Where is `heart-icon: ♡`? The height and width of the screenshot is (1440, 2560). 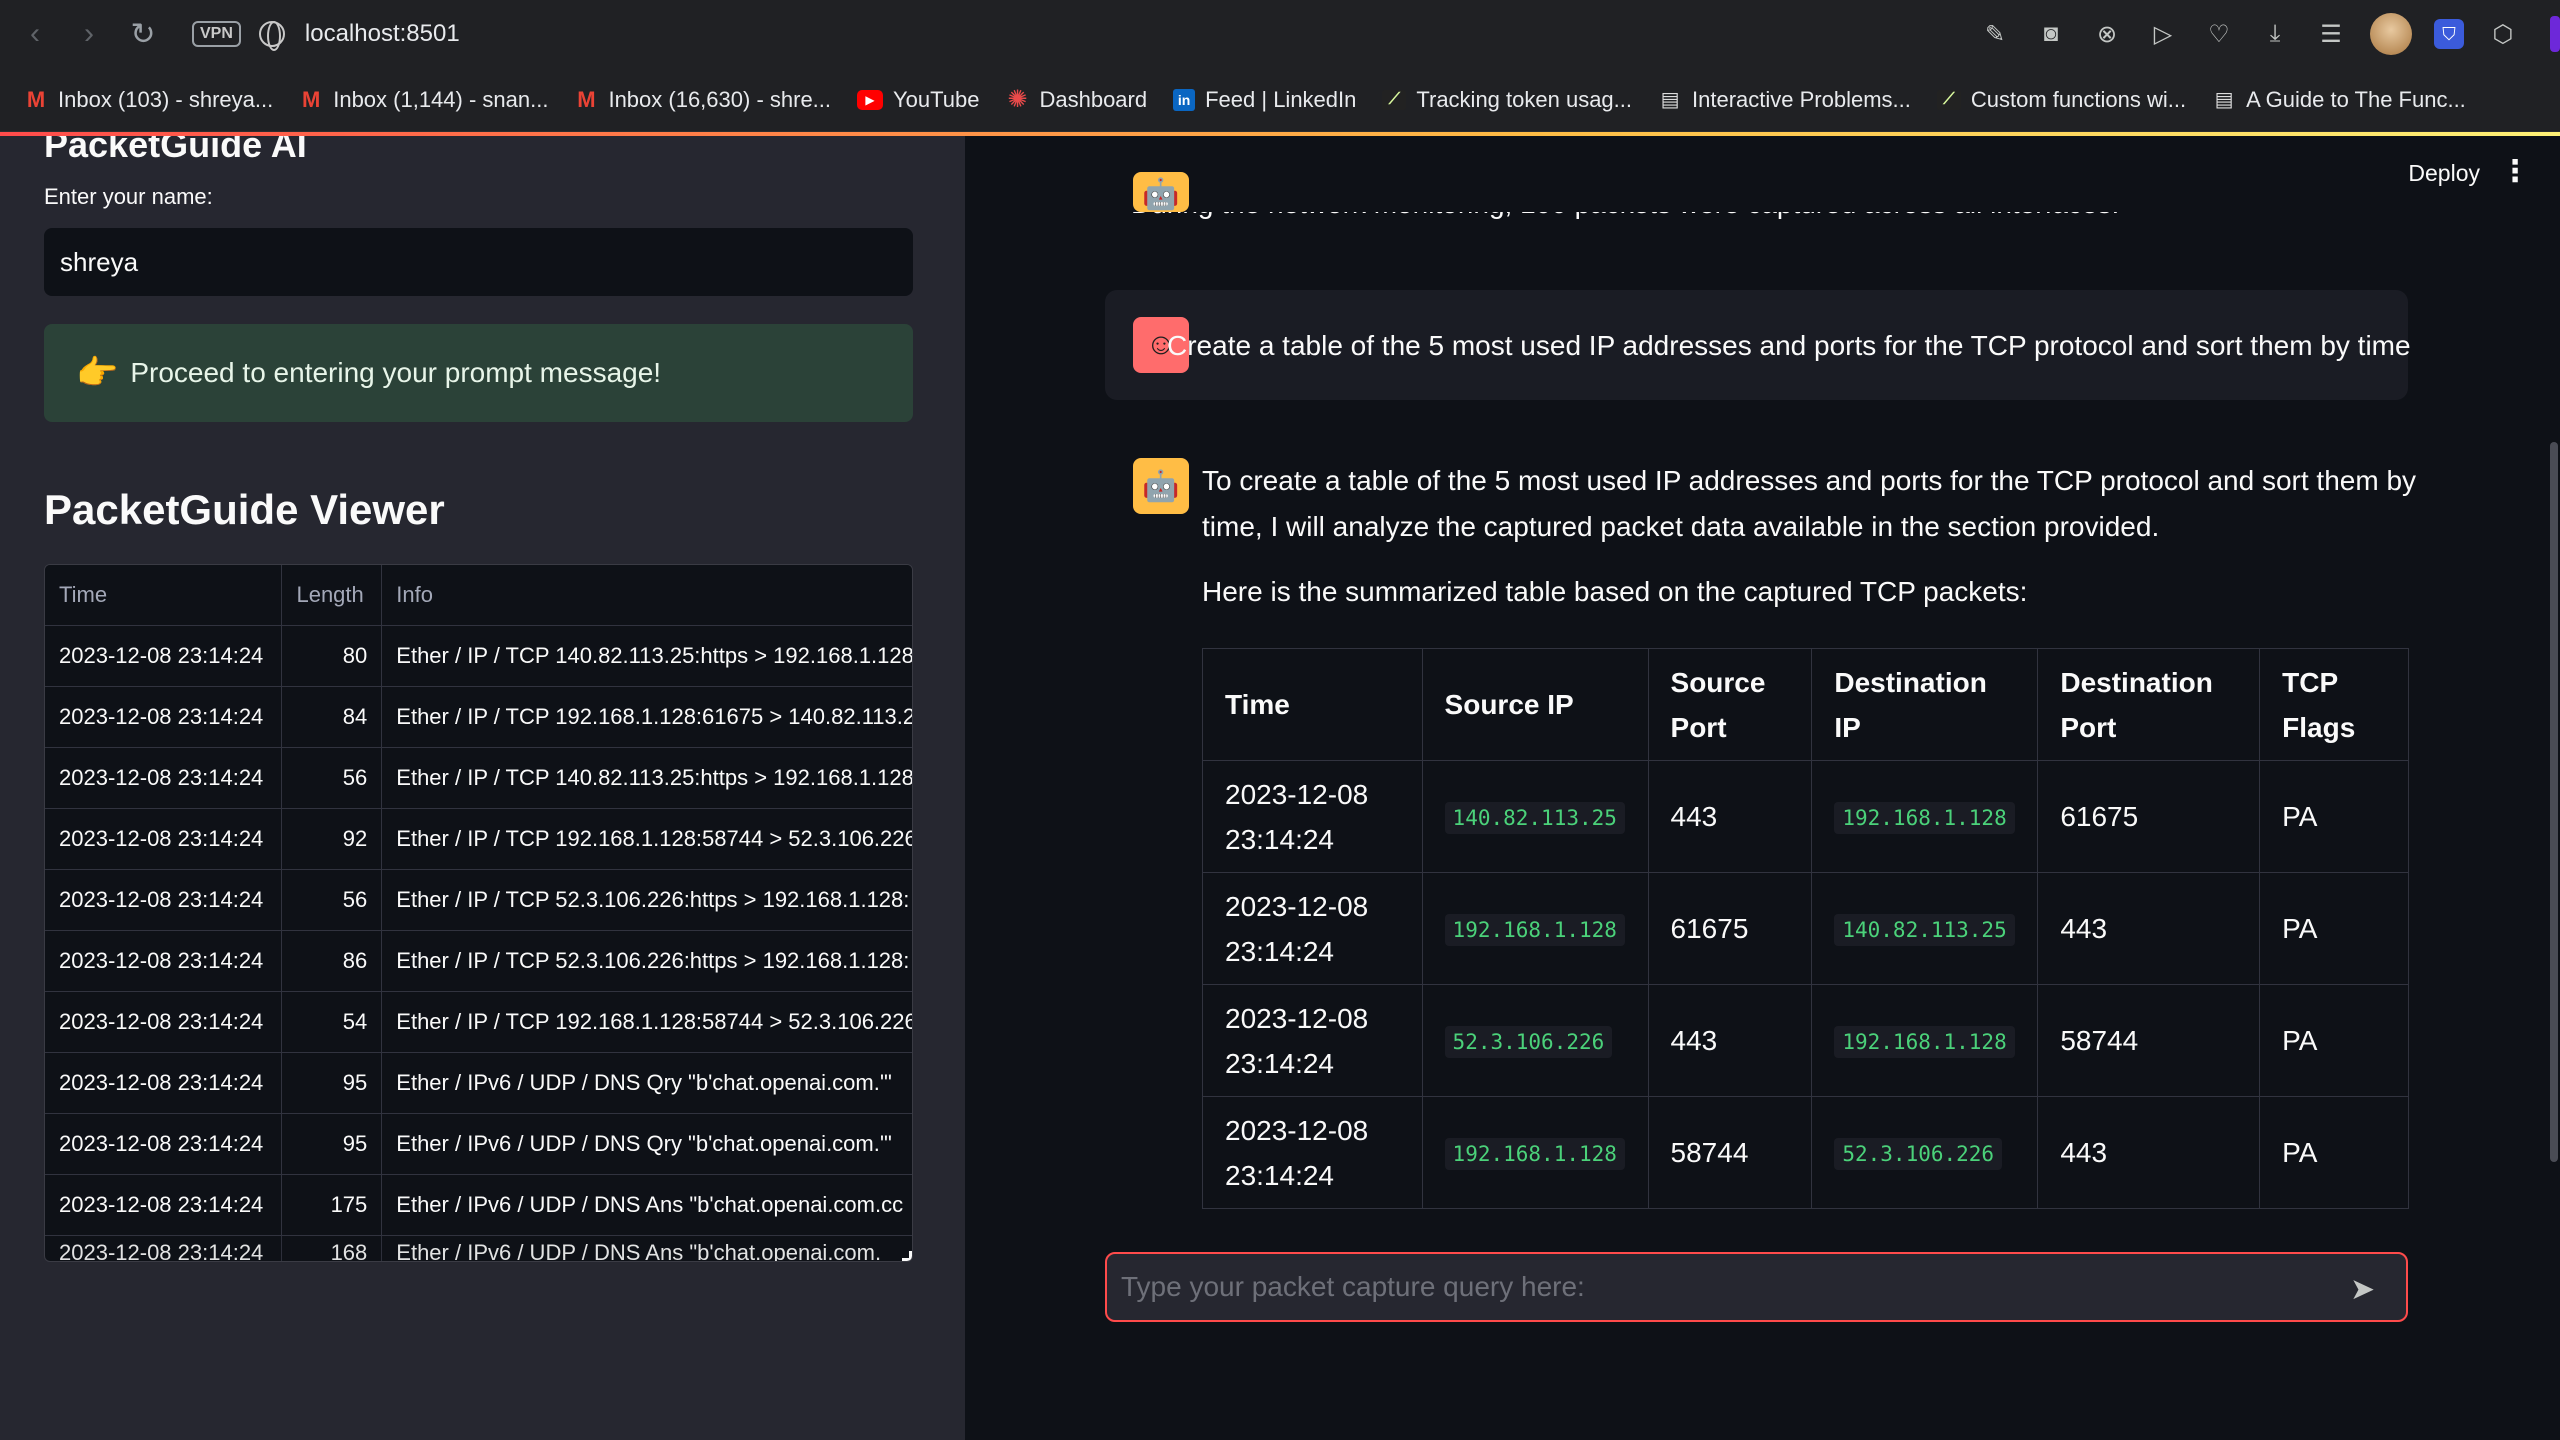
heart-icon: ♡ is located at coordinates (2219, 34).